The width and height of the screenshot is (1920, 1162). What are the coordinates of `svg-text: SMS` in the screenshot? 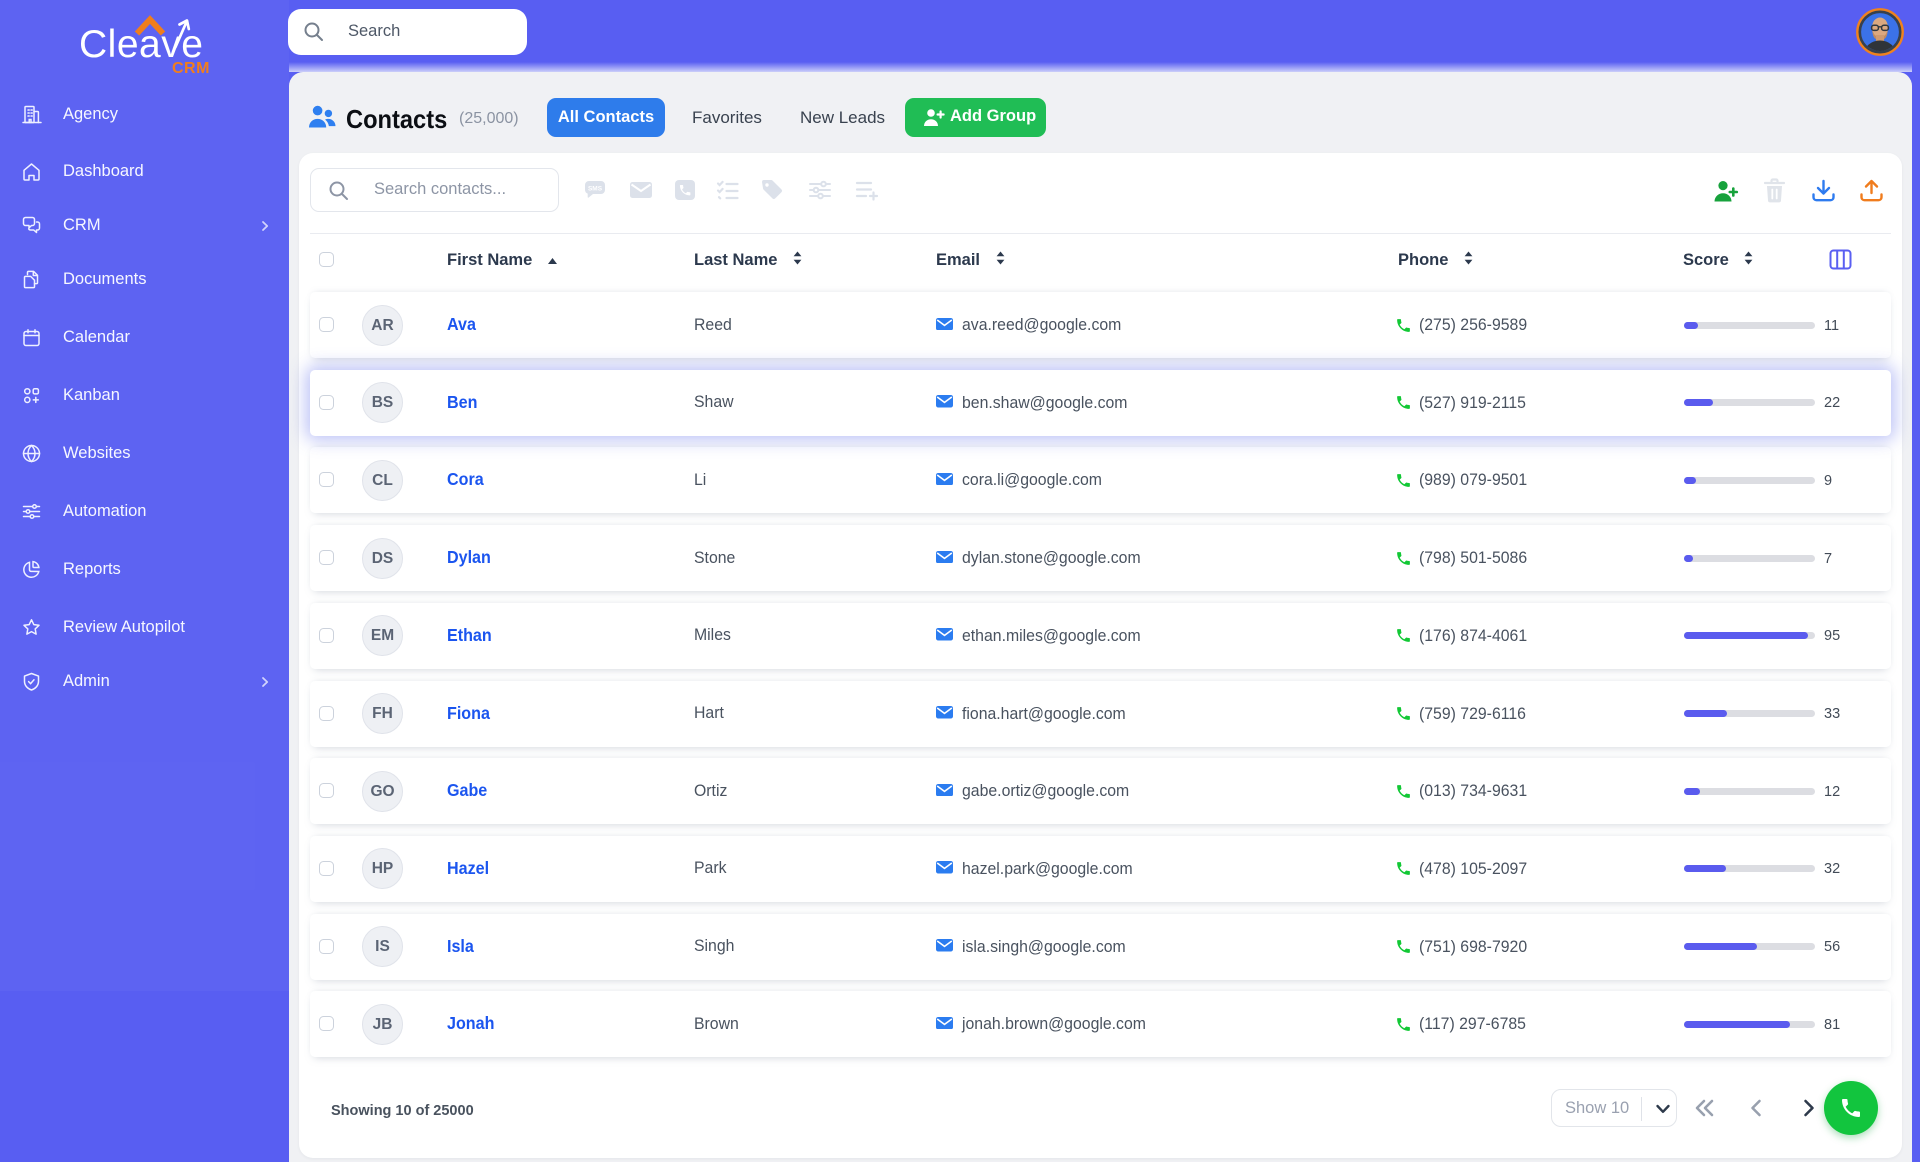 It's located at (595, 189).